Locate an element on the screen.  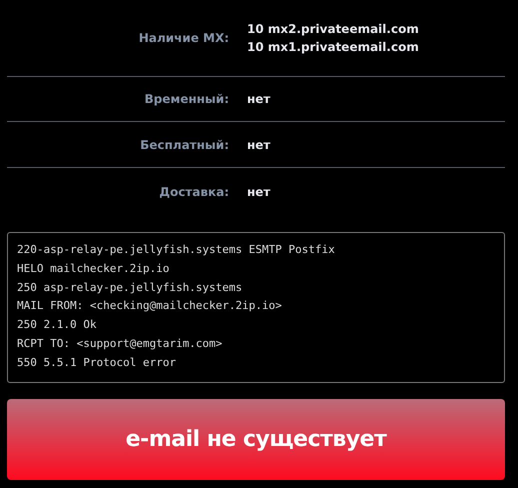
field-label: Доставка: is located at coordinates (194, 191).